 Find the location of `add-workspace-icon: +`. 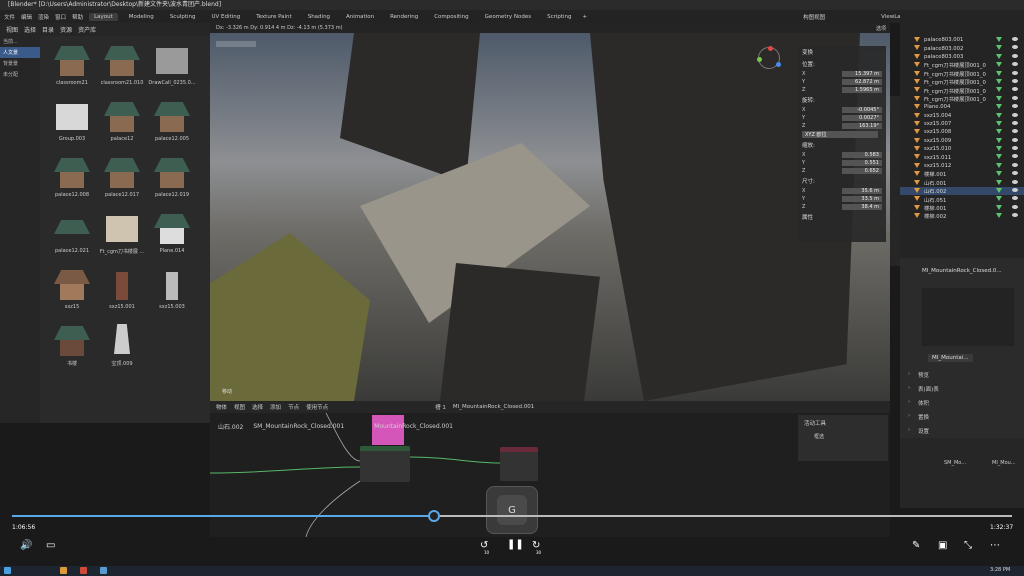

add-workspace-icon: + is located at coordinates (585, 17).